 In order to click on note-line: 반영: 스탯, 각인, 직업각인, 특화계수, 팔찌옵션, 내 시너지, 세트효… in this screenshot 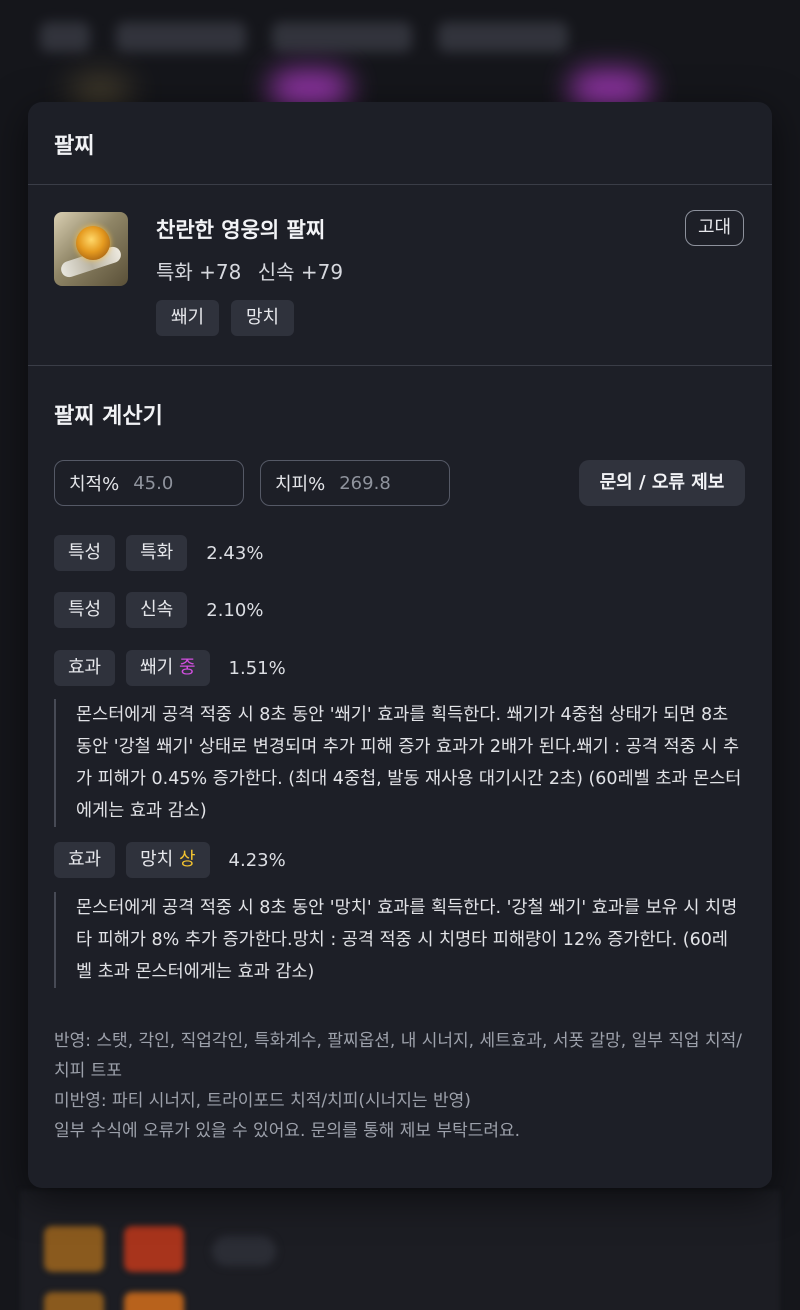, I will do `click(398, 1056)`.